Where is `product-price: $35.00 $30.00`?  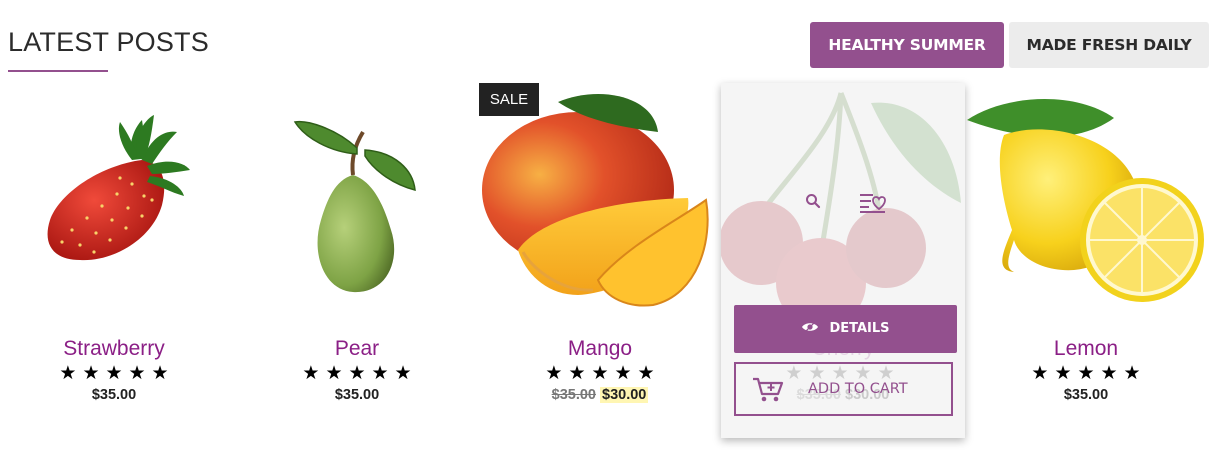 product-price: $35.00 $30.00 is located at coordinates (600, 395).